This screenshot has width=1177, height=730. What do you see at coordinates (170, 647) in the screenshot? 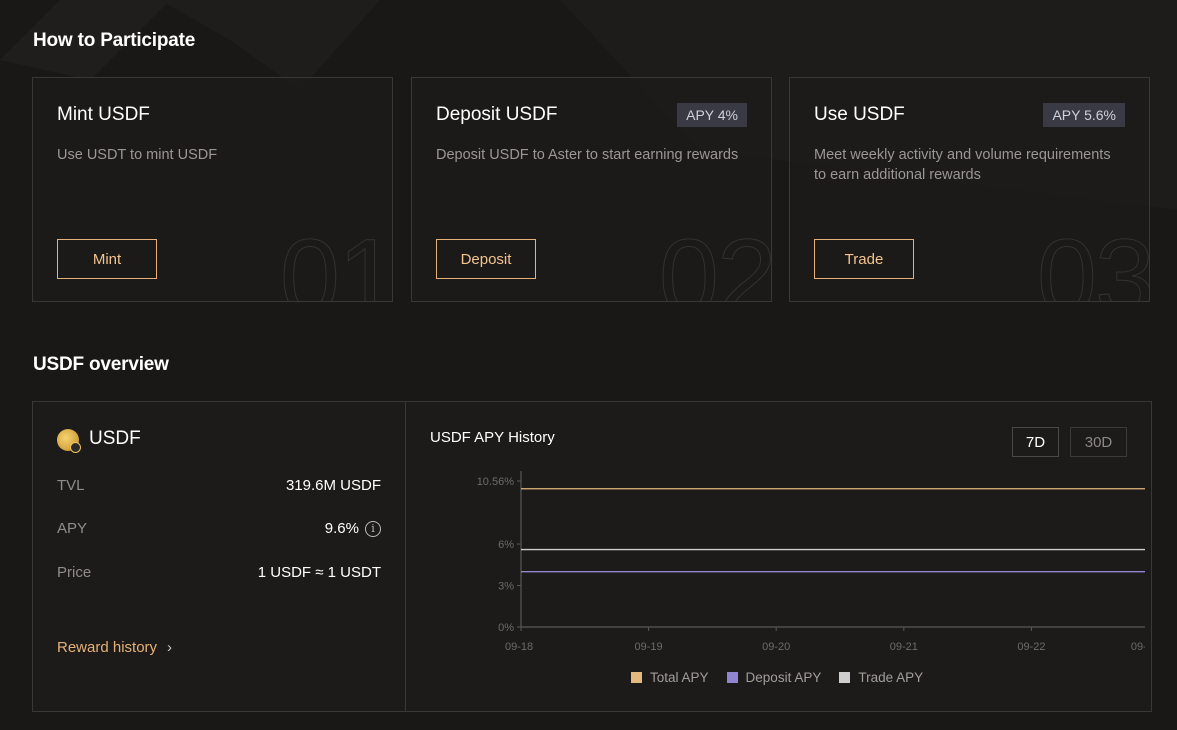
I see `chevron-right-icon: ›` at bounding box center [170, 647].